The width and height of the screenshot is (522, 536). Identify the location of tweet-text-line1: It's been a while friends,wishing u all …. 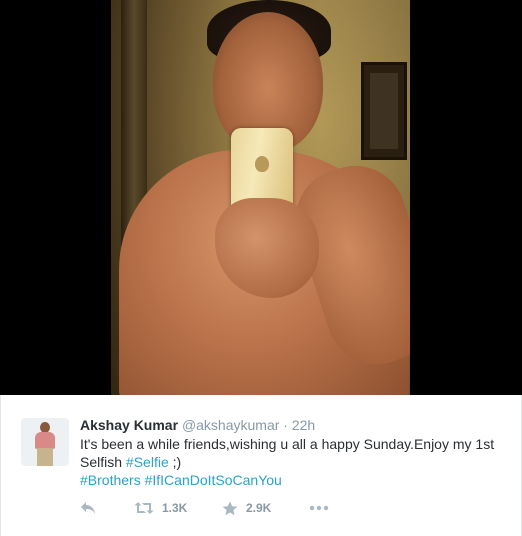
(287, 444).